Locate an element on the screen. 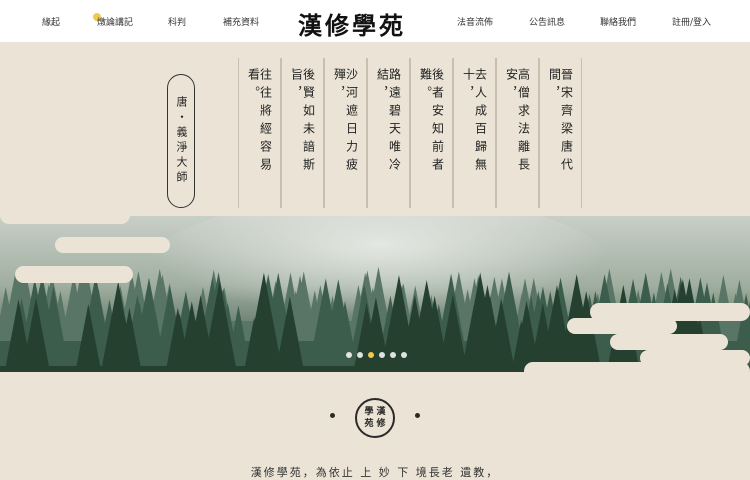 This screenshot has height=480, width=750. poem-line: 後賢如未諳斯旨， is located at coordinates (302, 133).